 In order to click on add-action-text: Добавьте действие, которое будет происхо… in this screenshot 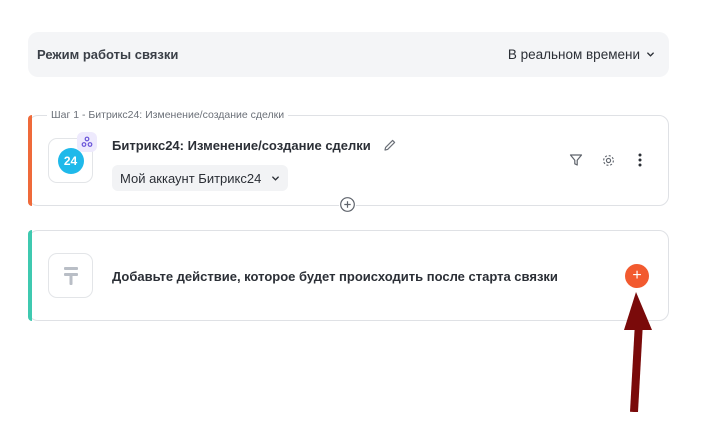, I will do `click(335, 276)`.